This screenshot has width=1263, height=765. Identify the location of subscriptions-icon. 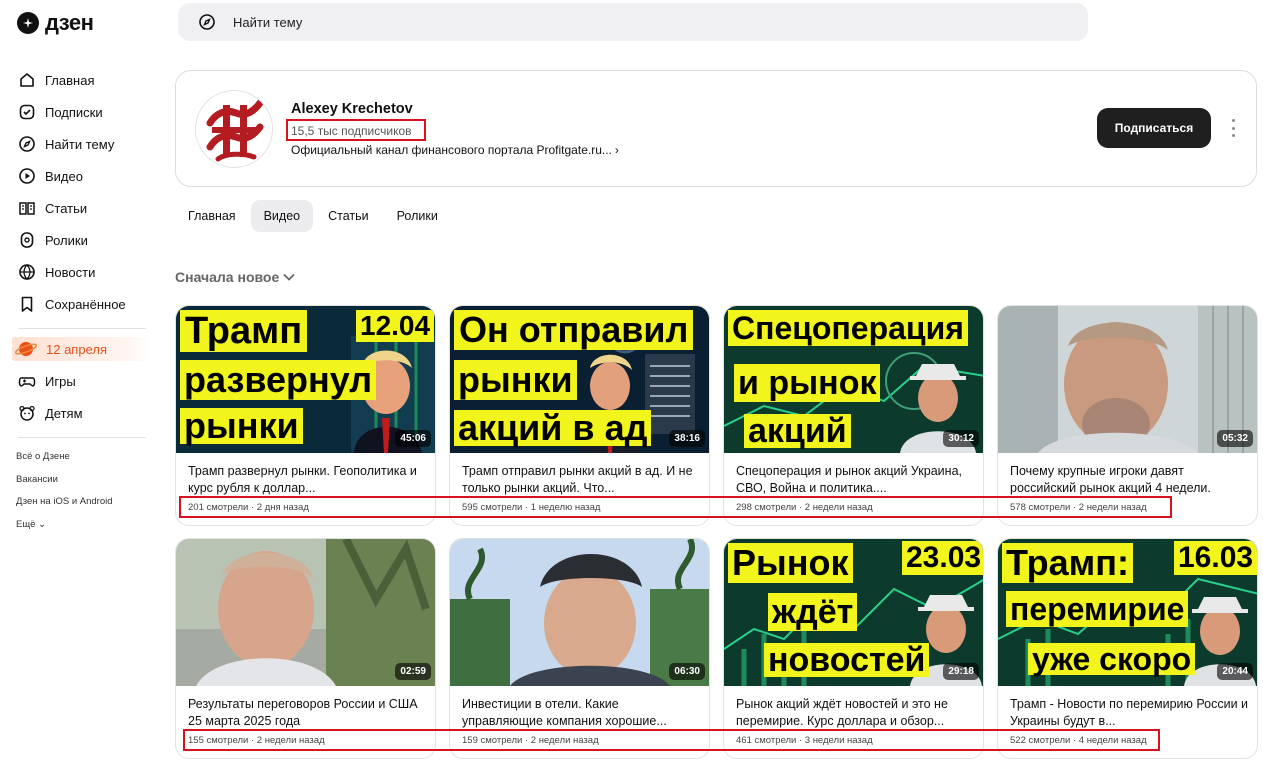
(27, 112).